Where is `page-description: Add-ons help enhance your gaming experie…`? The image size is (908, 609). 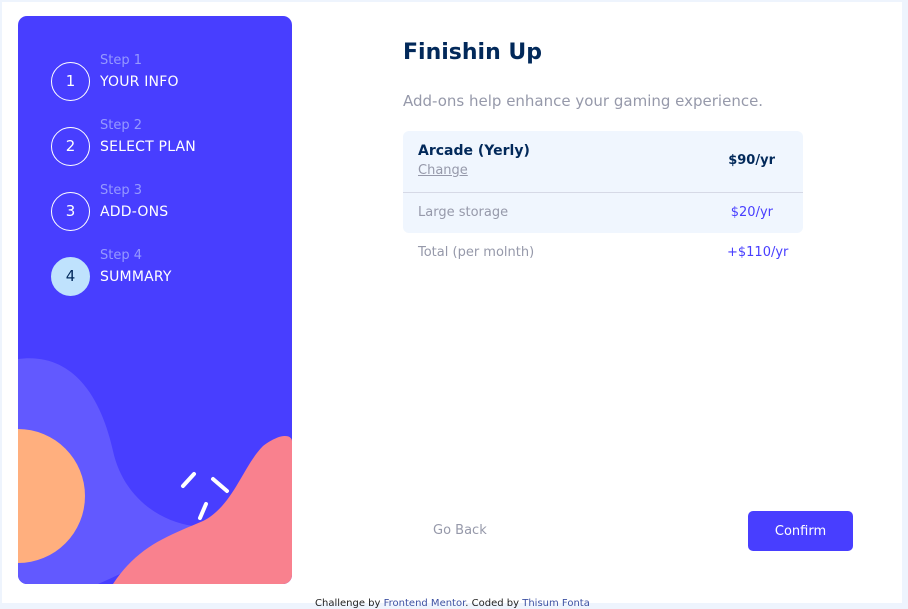 page-description: Add-ons help enhance your gaming experie… is located at coordinates (583, 101).